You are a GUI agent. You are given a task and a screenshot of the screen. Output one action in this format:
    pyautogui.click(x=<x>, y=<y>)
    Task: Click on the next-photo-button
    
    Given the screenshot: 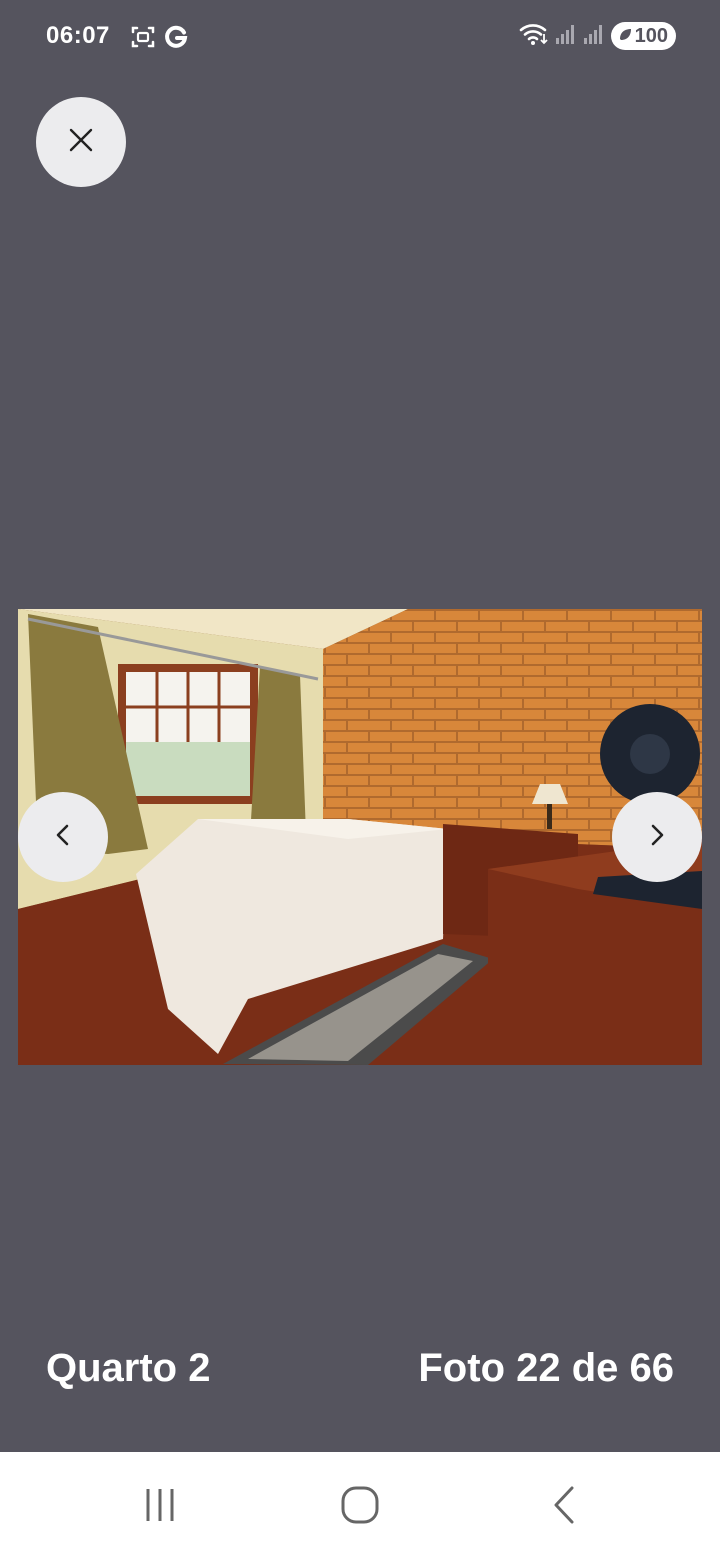 What is the action you would take?
    pyautogui.click(x=657, y=837)
    